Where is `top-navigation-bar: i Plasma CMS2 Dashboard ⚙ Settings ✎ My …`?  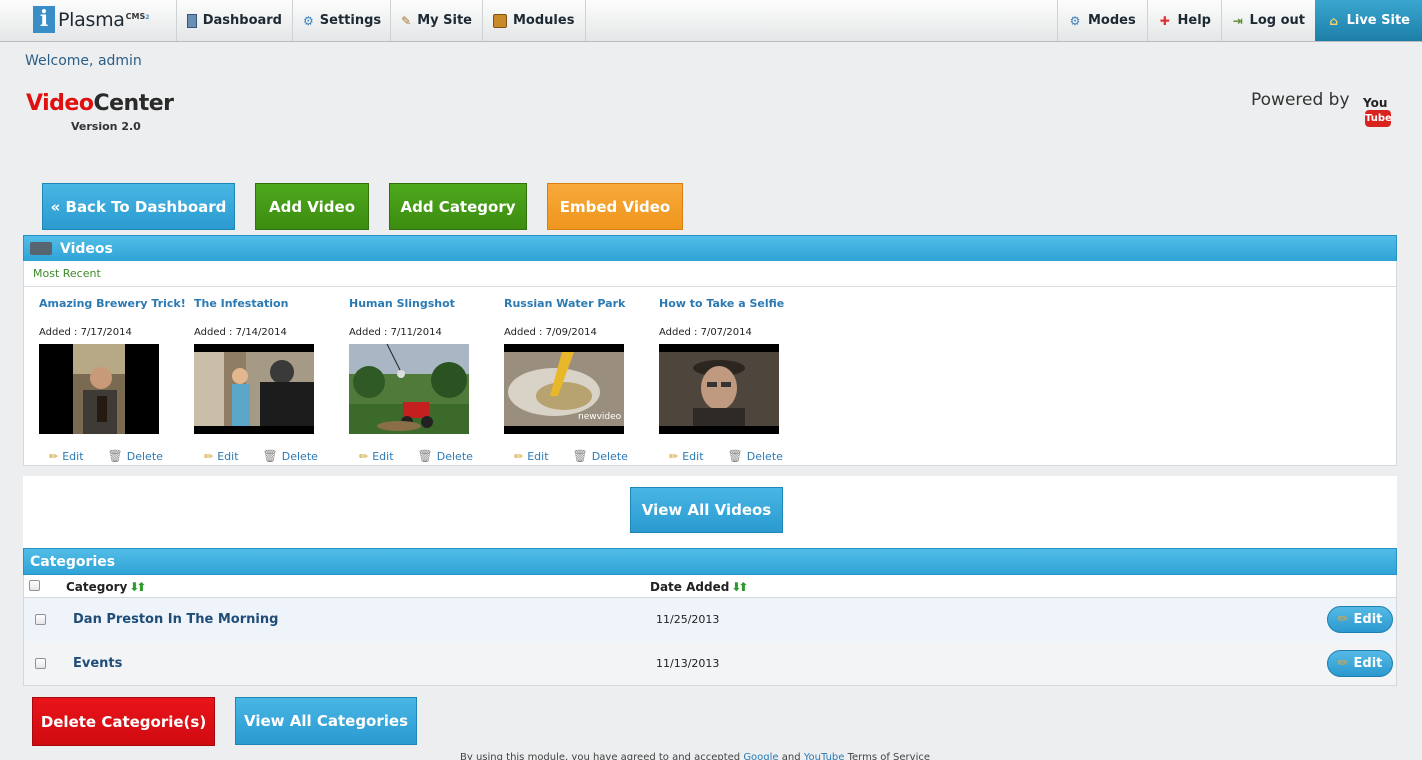
top-navigation-bar: i Plasma CMS2 Dashboard ⚙ Settings ✎ My … is located at coordinates (711, 21).